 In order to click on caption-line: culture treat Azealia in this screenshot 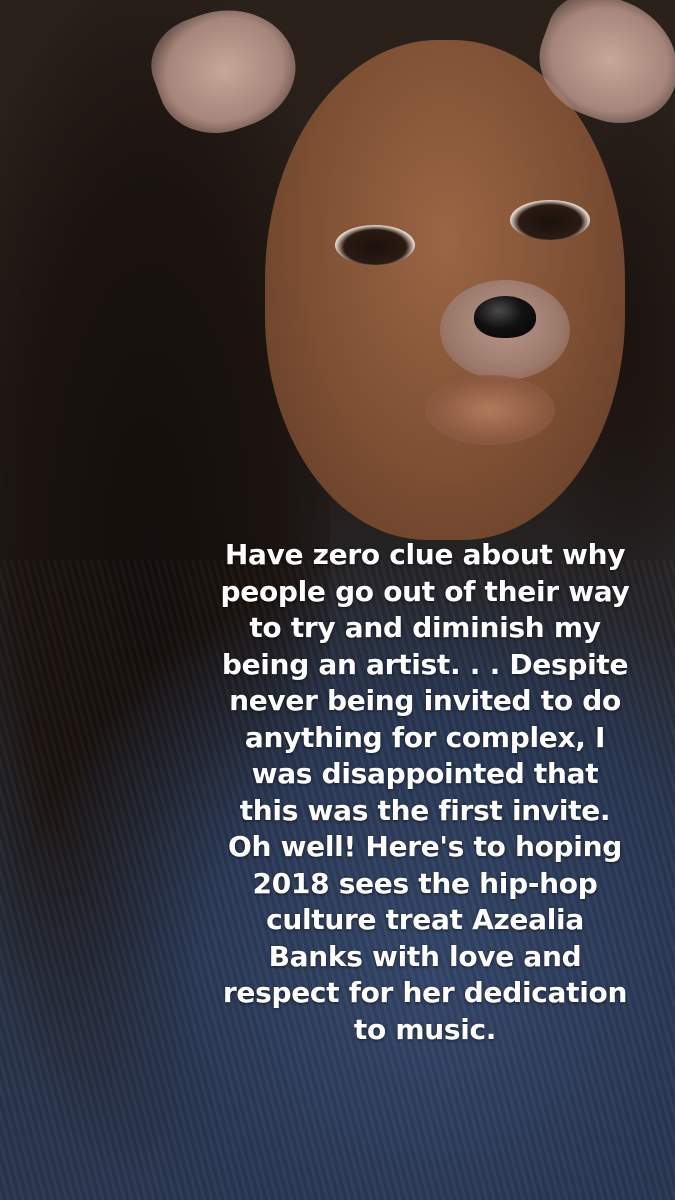, I will do `click(425, 919)`.